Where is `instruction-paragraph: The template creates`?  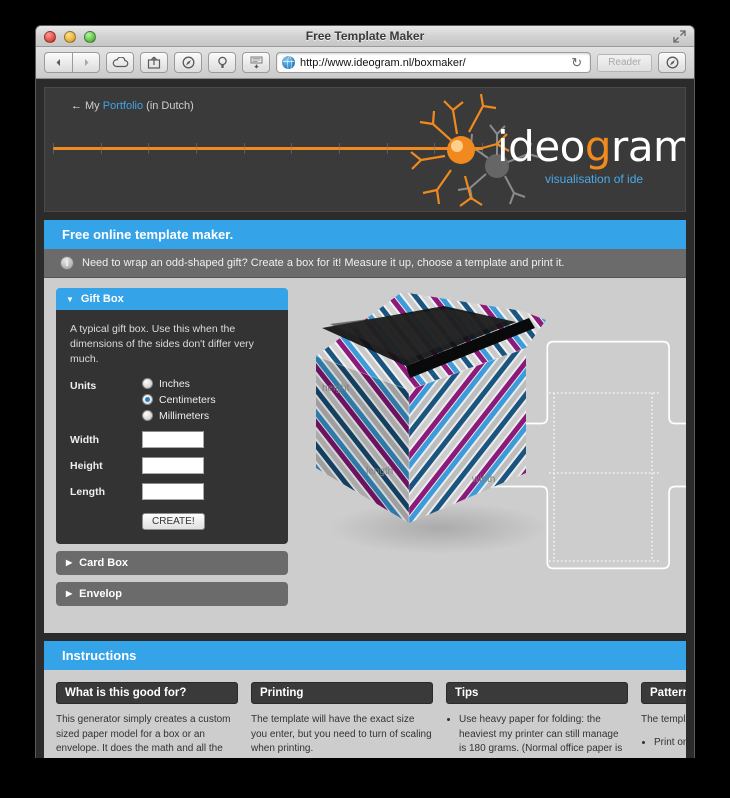 instruction-paragraph: The template creates is located at coordinates (663, 719).